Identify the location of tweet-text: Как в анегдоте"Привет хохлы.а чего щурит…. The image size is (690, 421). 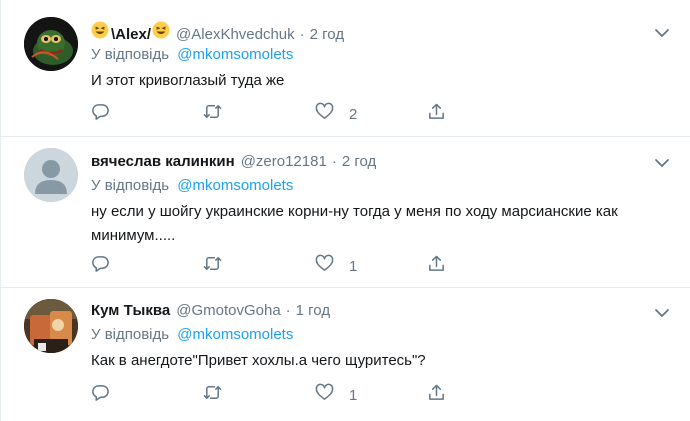
(258, 360).